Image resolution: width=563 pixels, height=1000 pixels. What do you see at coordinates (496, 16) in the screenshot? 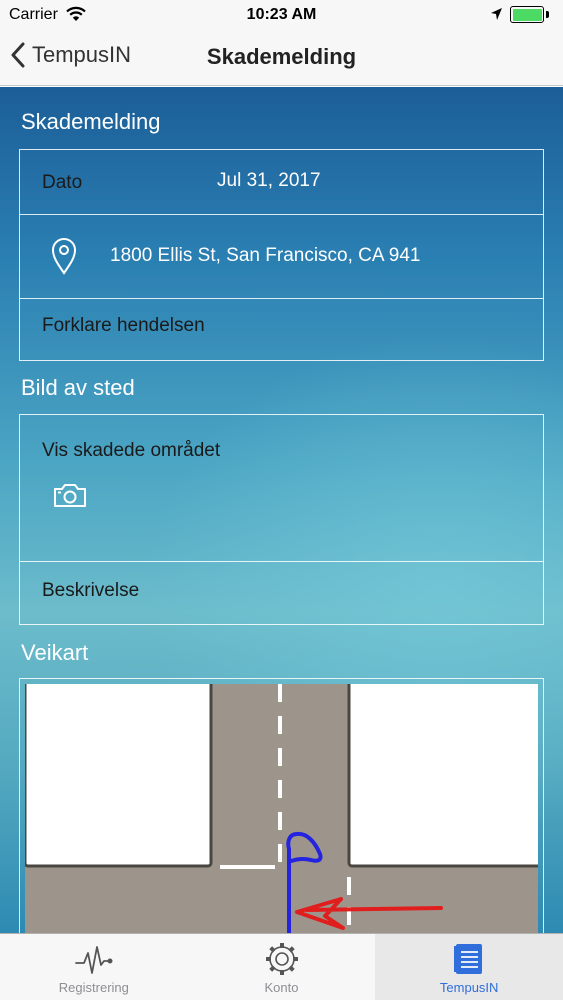
I see `location-arrow-icon` at bounding box center [496, 16].